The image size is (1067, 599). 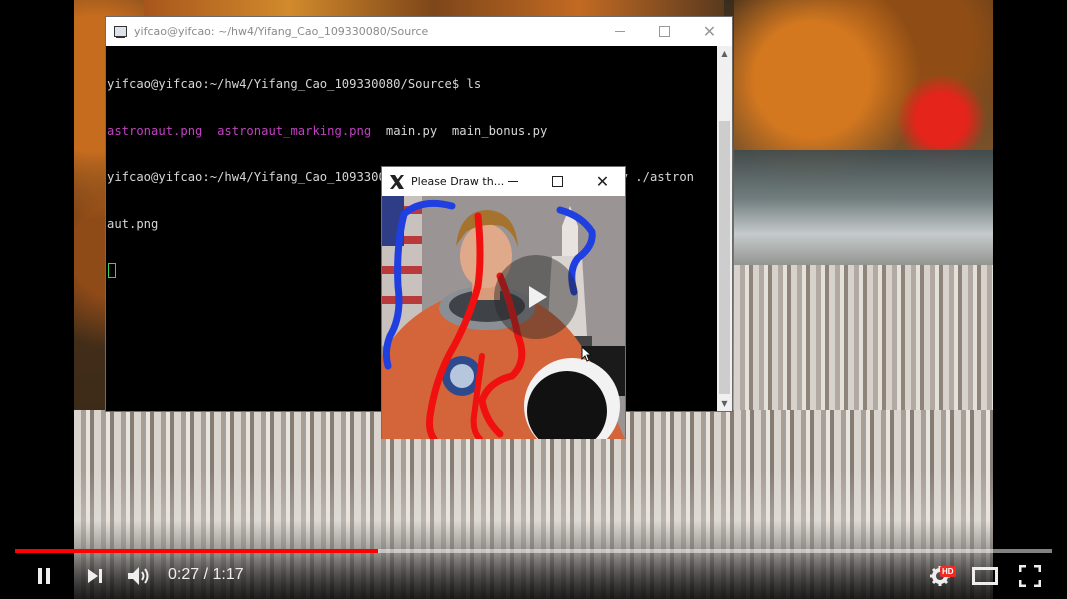 What do you see at coordinates (533, 559) in the screenshot?
I see `controls-gradient` at bounding box center [533, 559].